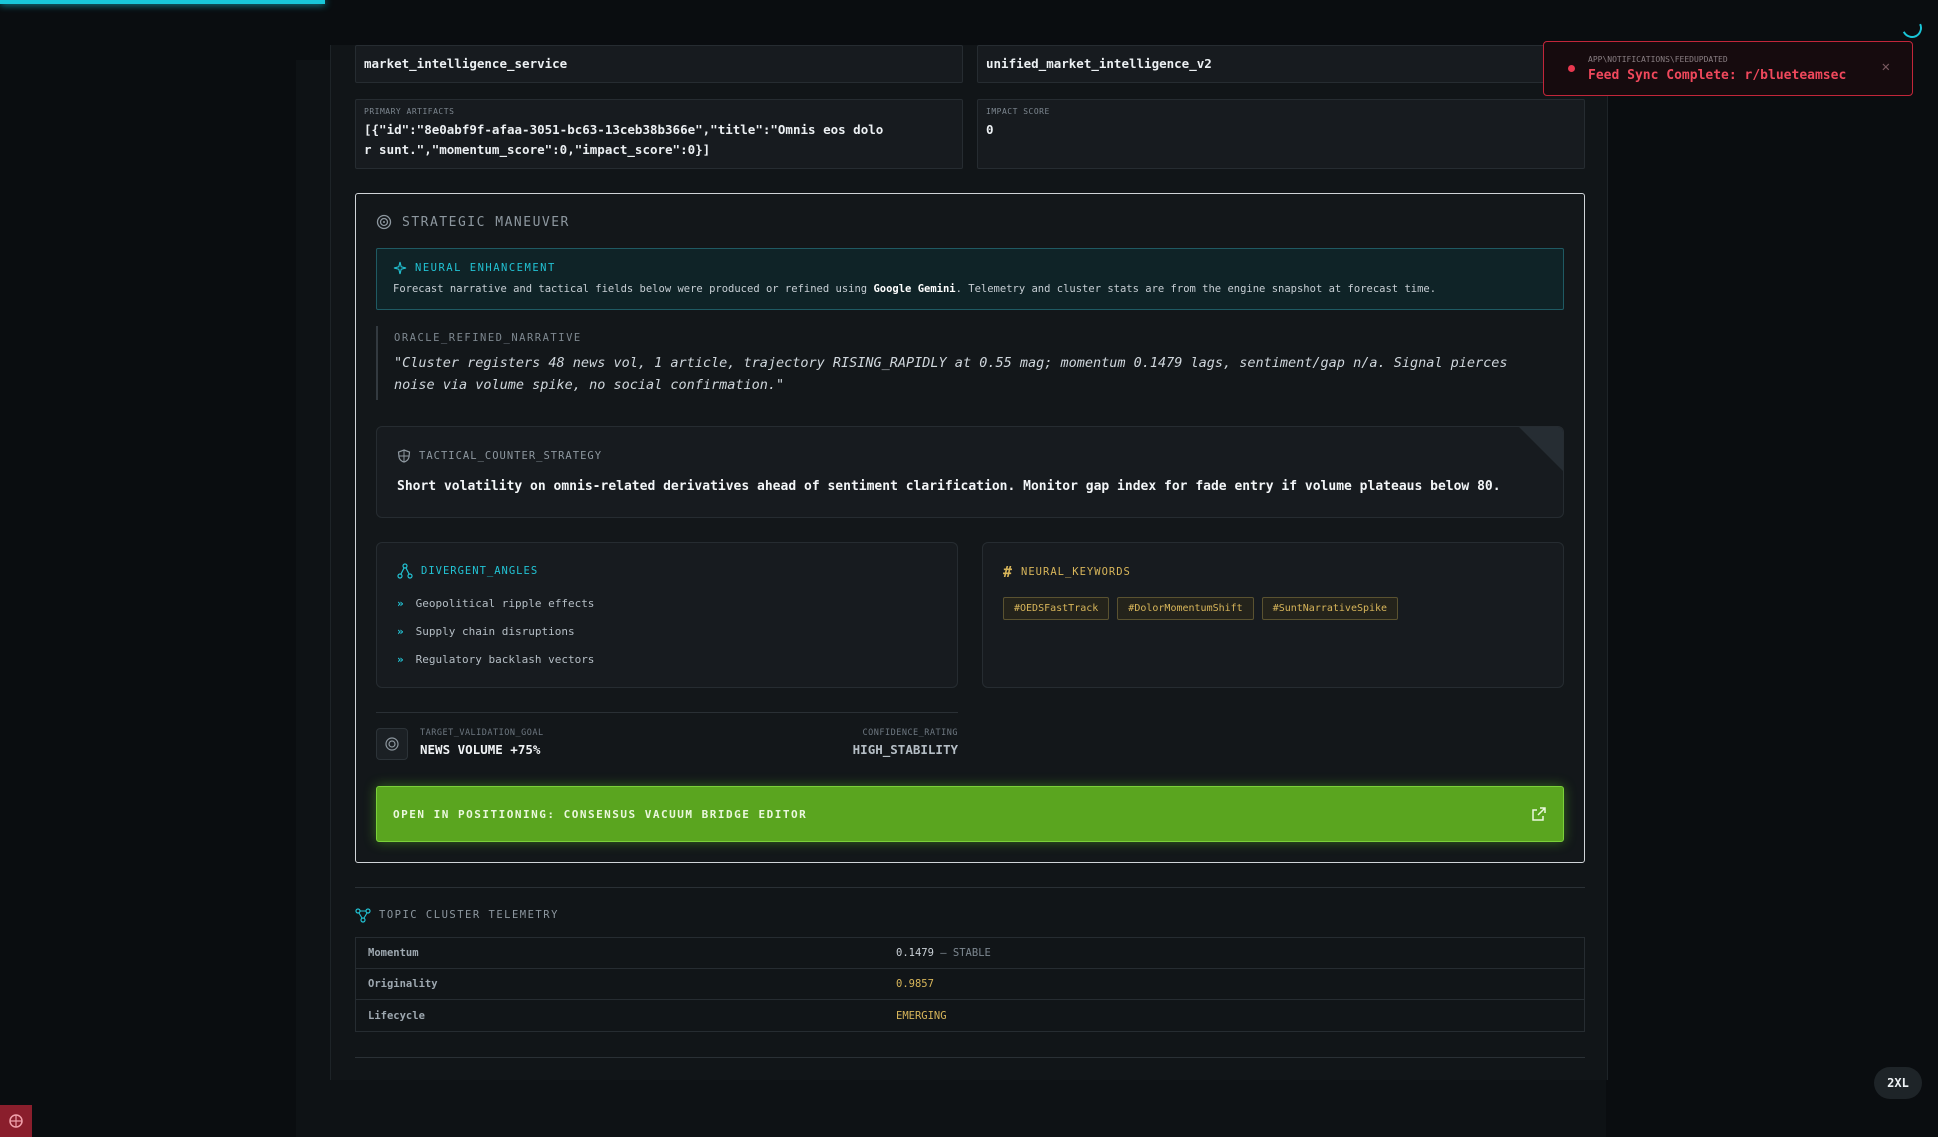 This screenshot has height=1137, width=1938. What do you see at coordinates (1281, 134) in the screenshot?
I see `impact-score-field: IMPACT SCORE 0` at bounding box center [1281, 134].